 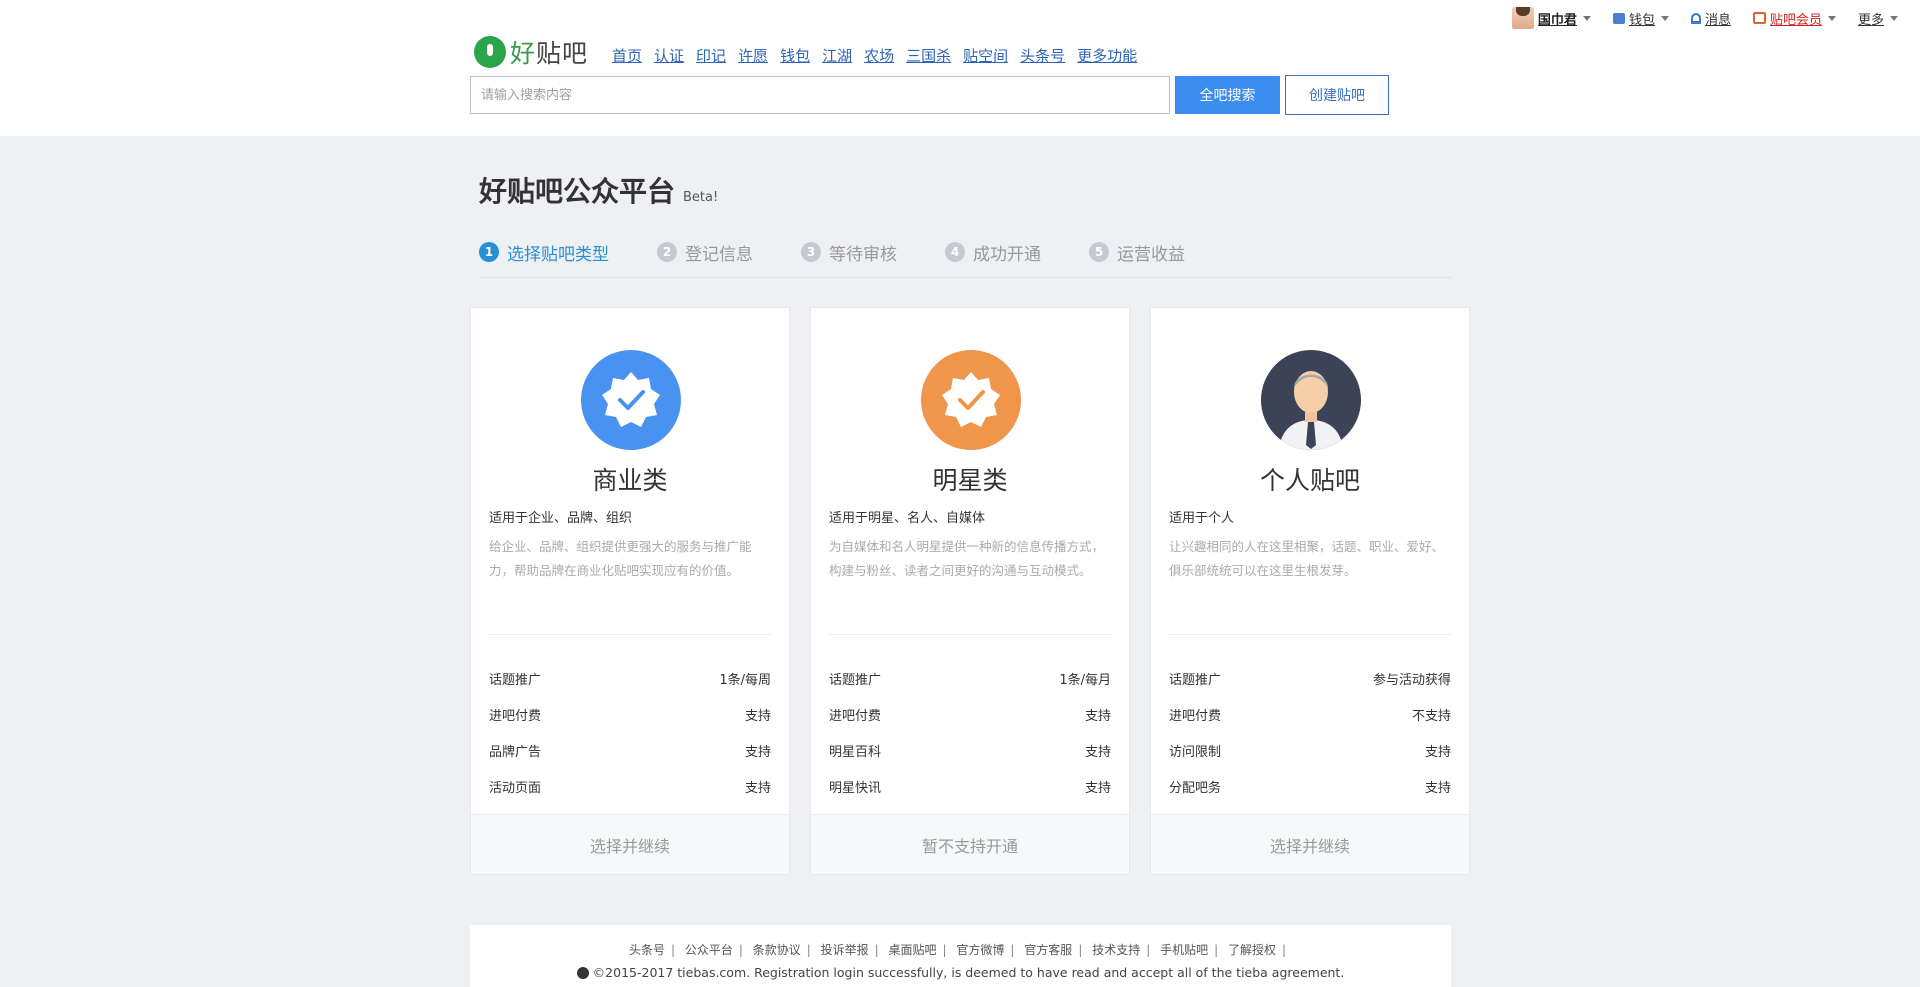 What do you see at coordinates (970, 750) in the screenshot?
I see `feature-row: 明星百科 支持` at bounding box center [970, 750].